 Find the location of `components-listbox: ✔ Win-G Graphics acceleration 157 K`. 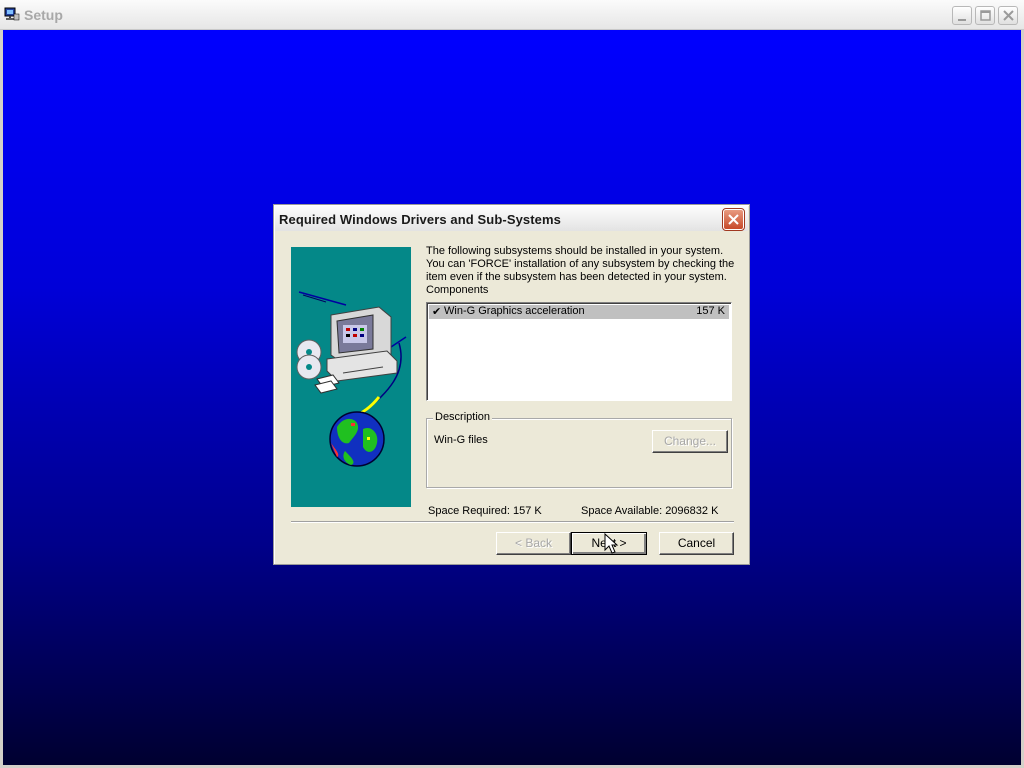

components-listbox: ✔ Win-G Graphics acceleration 157 K is located at coordinates (579, 351).